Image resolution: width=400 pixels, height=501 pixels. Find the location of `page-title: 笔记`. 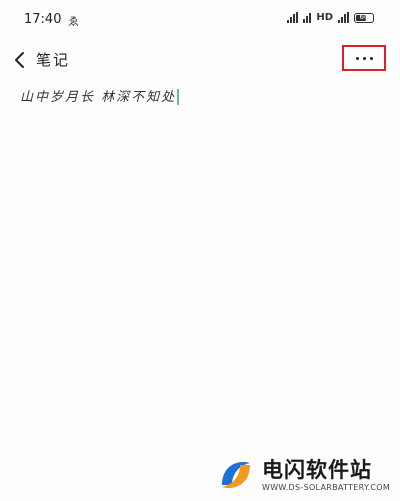

page-title: 笔记 is located at coordinates (53, 60).